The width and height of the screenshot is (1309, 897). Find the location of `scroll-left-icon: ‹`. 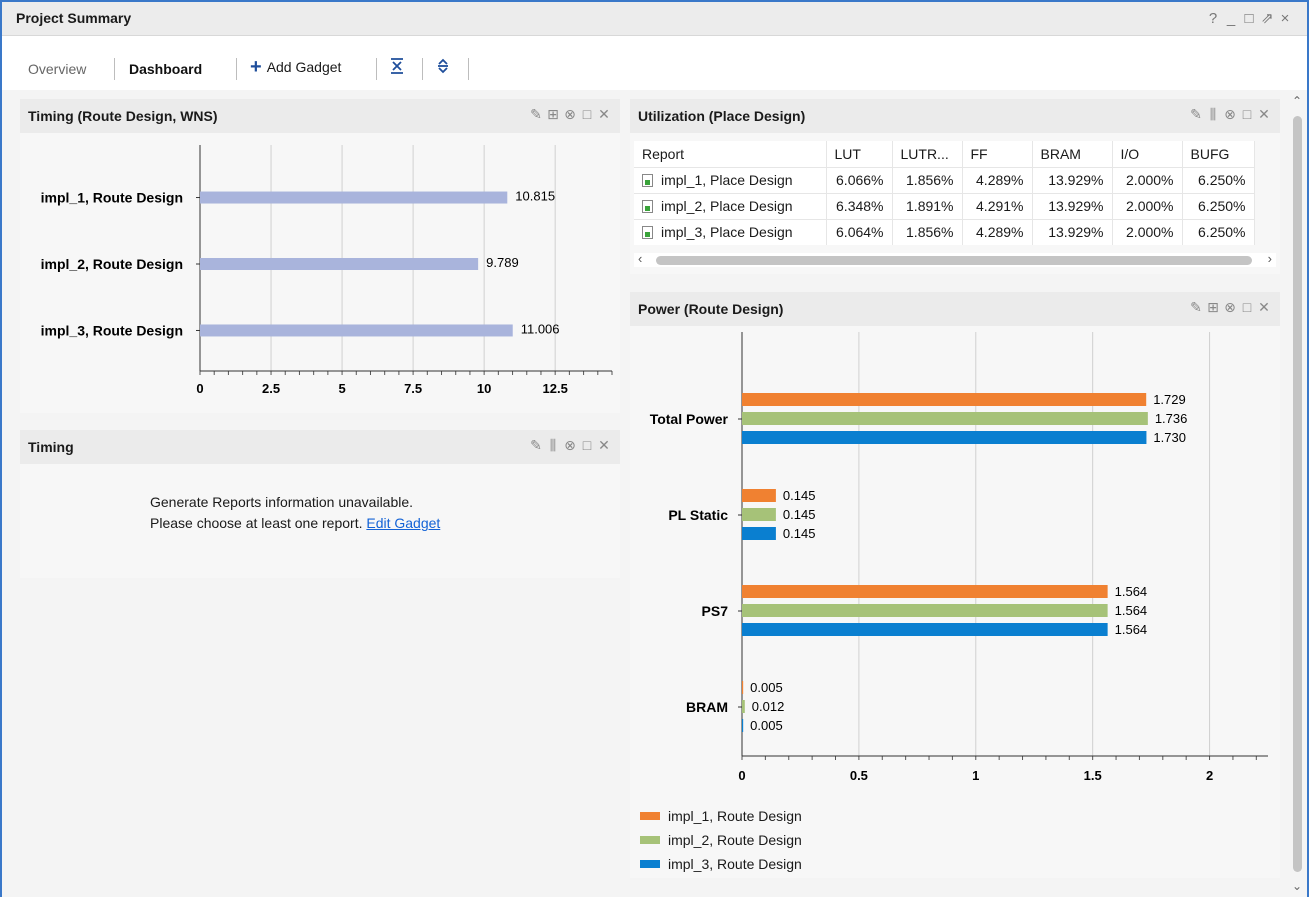

scroll-left-icon: ‹ is located at coordinates (640, 258).